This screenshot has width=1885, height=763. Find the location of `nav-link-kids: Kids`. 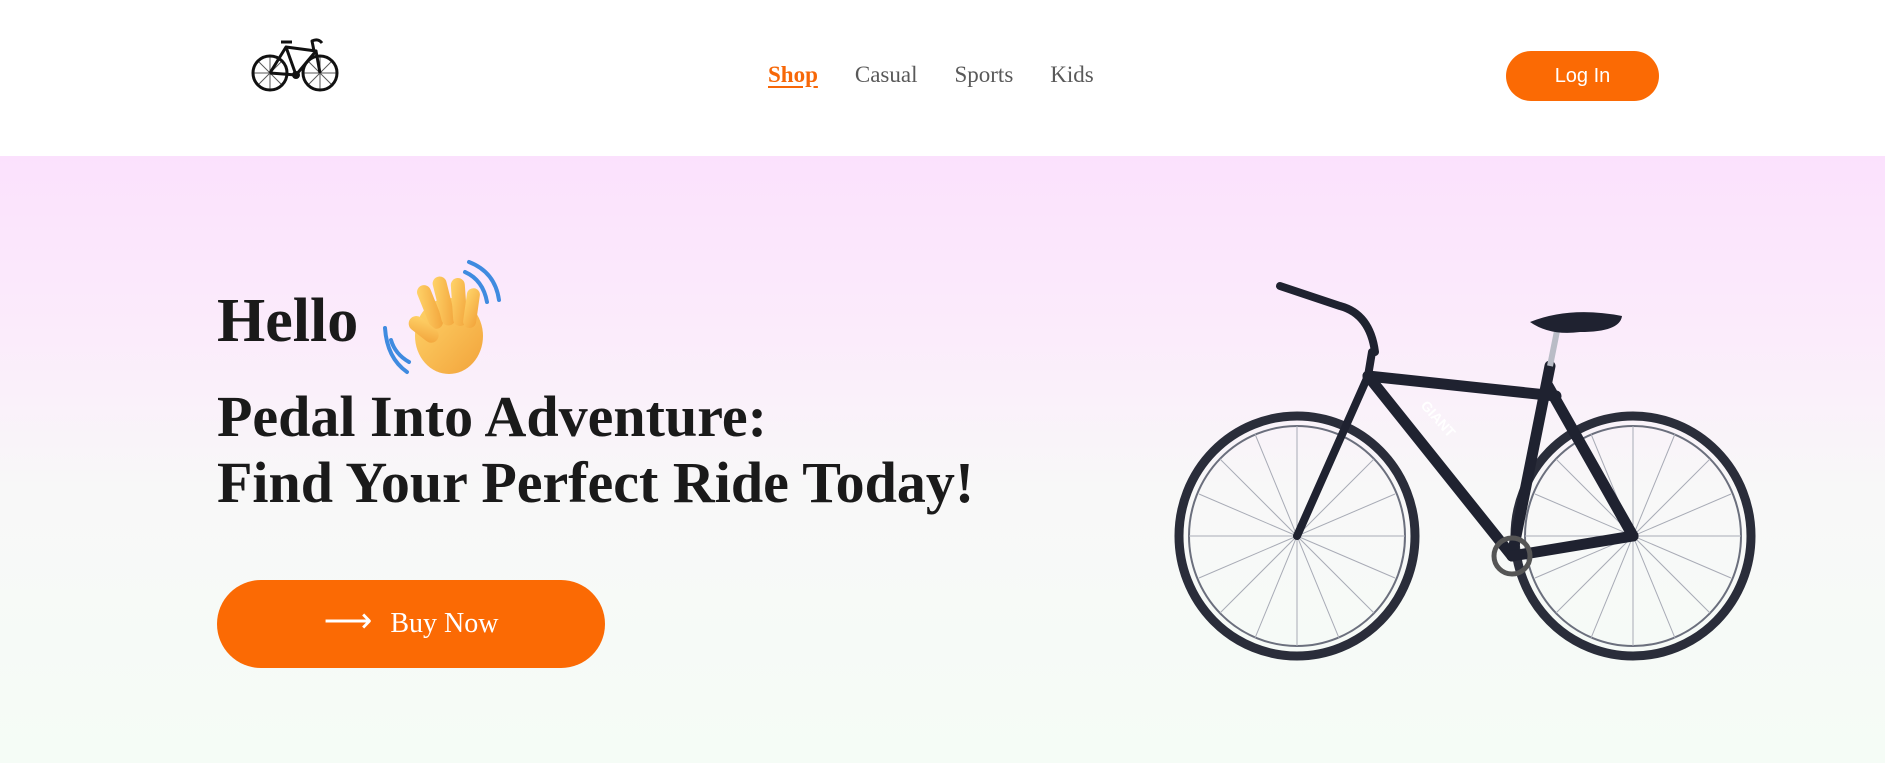

nav-link-kids: Kids is located at coordinates (1071, 75).